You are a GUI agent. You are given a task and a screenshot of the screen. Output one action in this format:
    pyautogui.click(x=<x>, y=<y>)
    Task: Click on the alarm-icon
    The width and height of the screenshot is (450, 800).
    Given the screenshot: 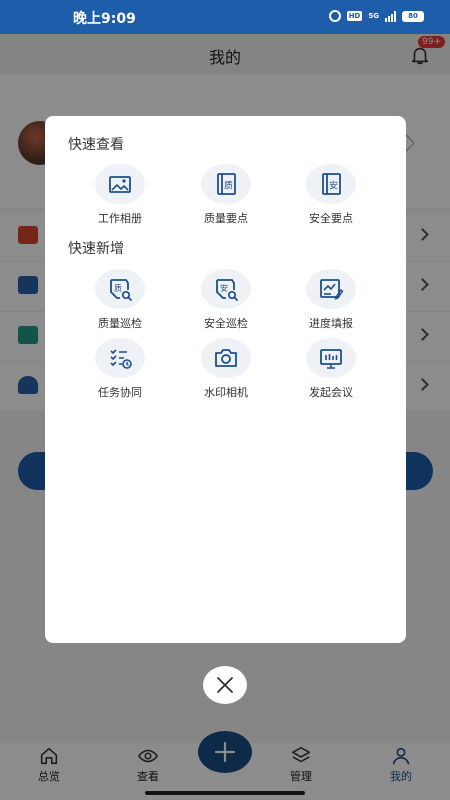 What is the action you would take?
    pyautogui.click(x=334, y=16)
    